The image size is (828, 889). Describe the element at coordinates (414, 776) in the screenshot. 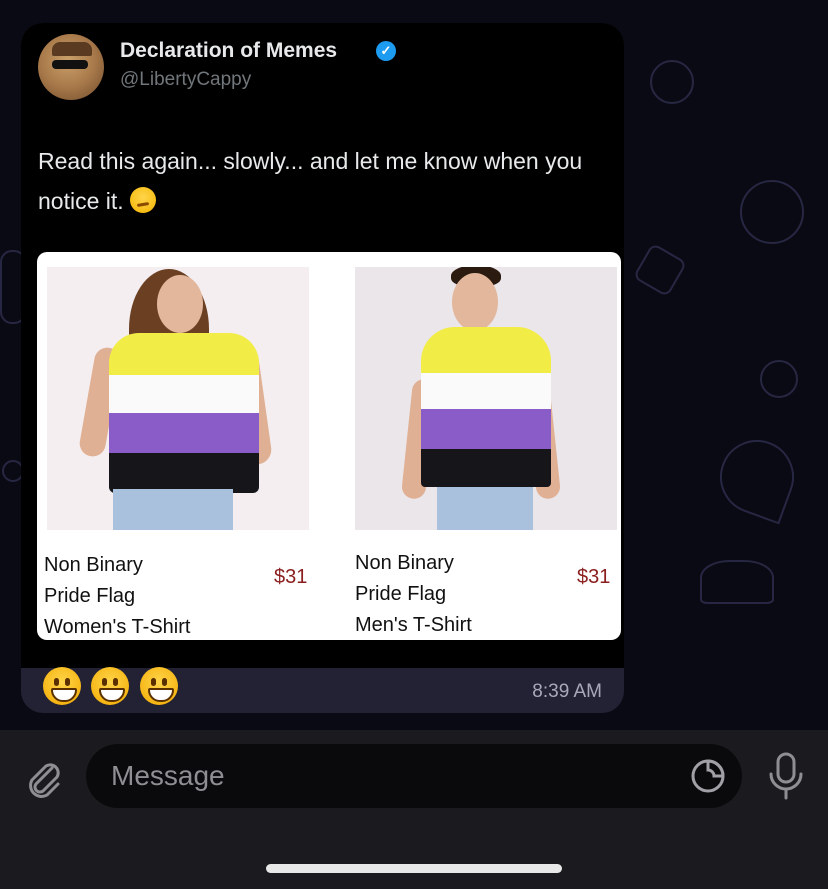

I see `message-input: Message` at that location.